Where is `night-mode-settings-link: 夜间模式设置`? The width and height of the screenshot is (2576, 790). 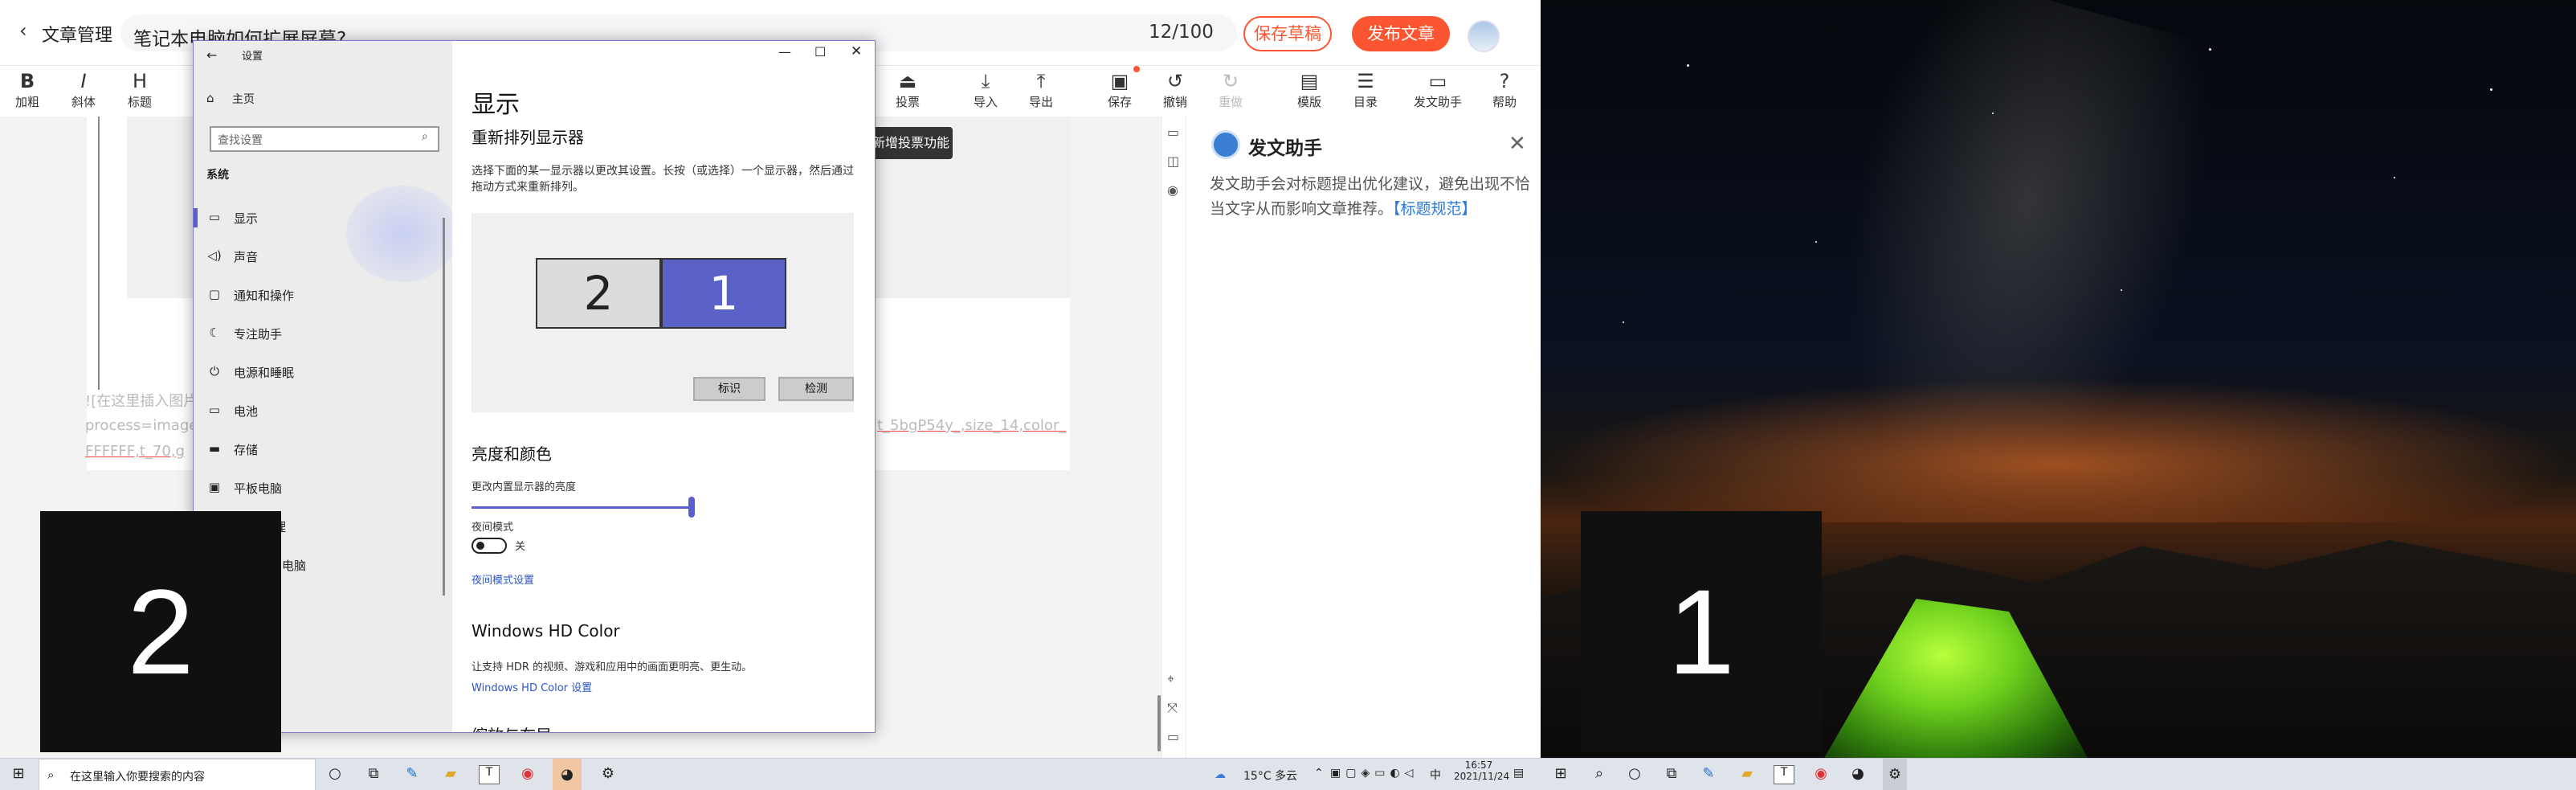 night-mode-settings-link: 夜间模式设置 is located at coordinates (503, 579).